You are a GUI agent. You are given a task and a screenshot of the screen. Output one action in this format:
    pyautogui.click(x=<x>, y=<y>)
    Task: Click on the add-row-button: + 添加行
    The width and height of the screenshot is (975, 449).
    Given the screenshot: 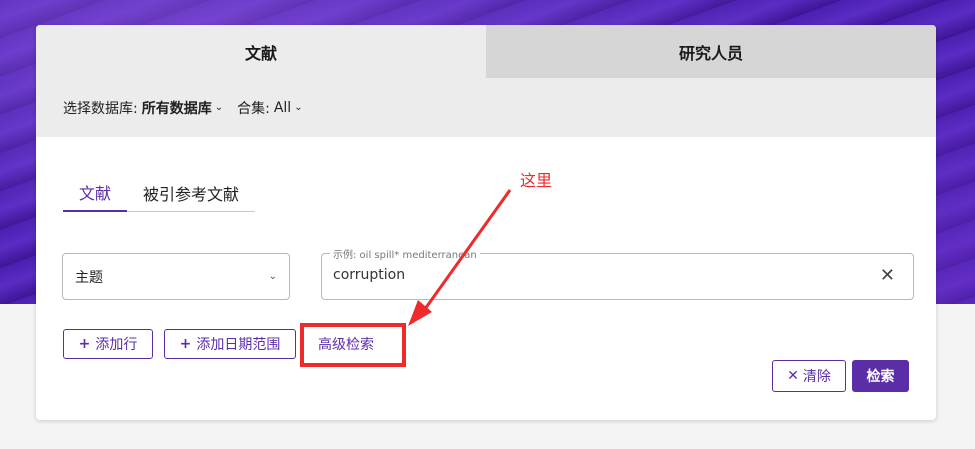 What is the action you would take?
    pyautogui.click(x=108, y=344)
    